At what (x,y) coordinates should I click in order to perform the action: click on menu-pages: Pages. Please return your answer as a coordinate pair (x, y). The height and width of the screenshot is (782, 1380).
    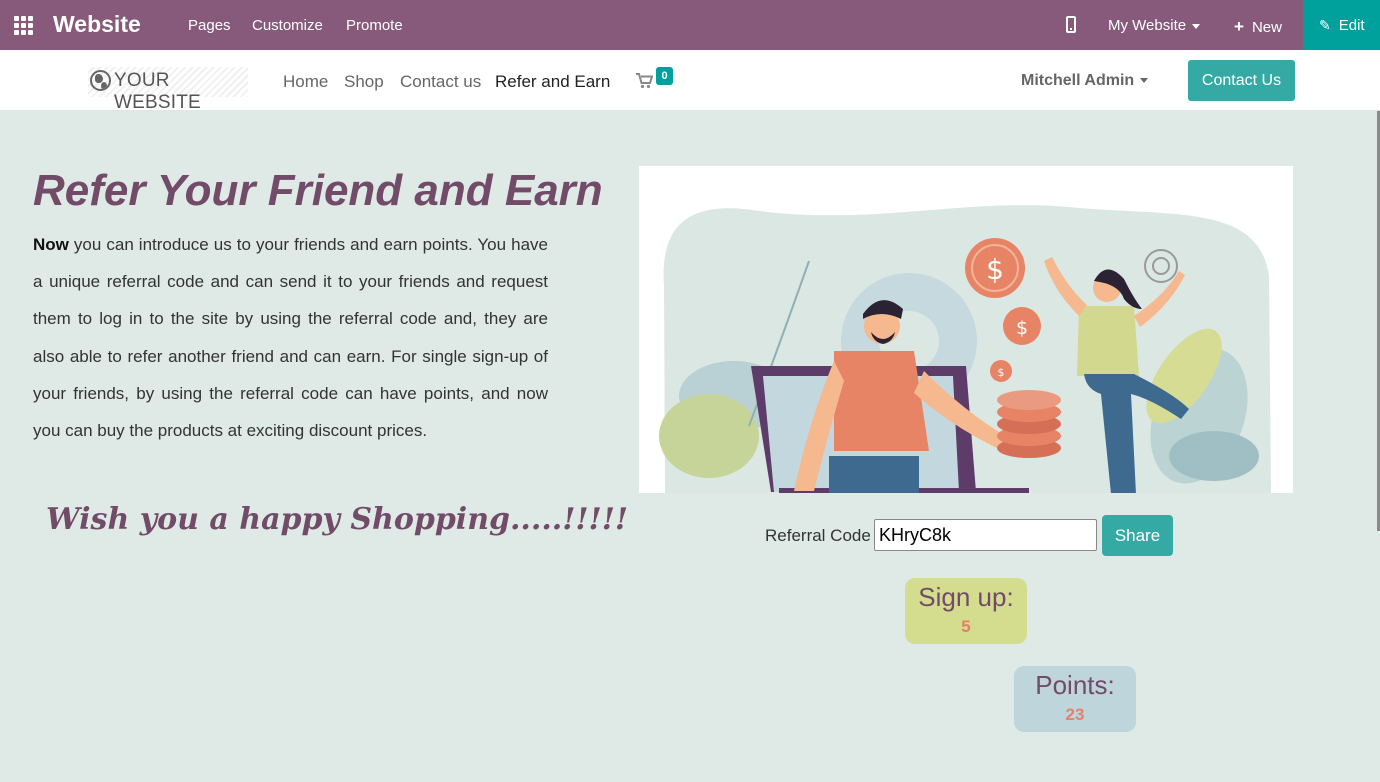
    Looking at the image, I should click on (209, 25).